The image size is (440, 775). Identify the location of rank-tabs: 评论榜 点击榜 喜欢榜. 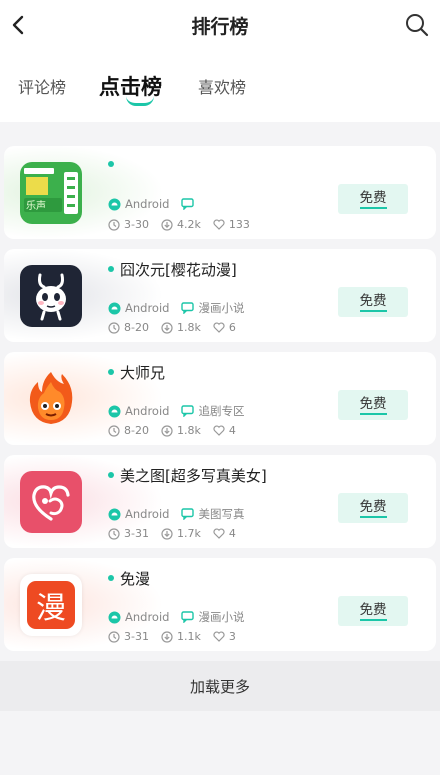
(220, 86).